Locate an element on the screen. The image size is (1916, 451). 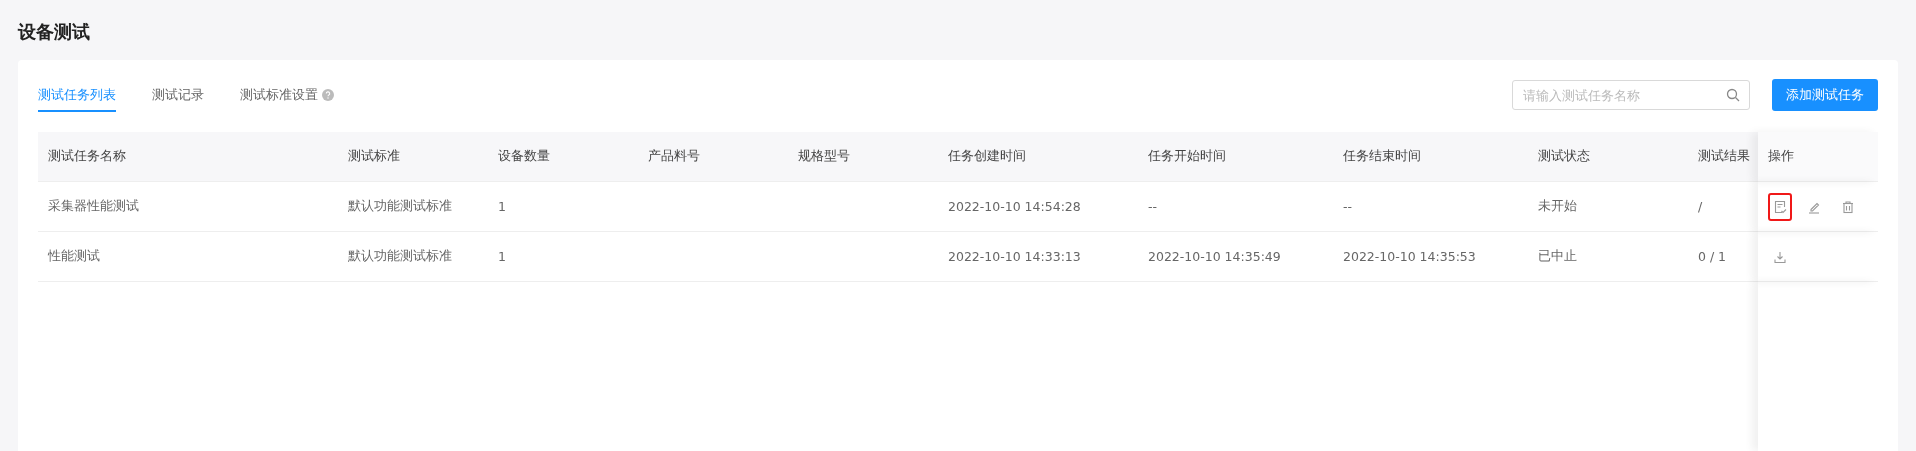
column-header: 任务结束时间 is located at coordinates (1430, 157).